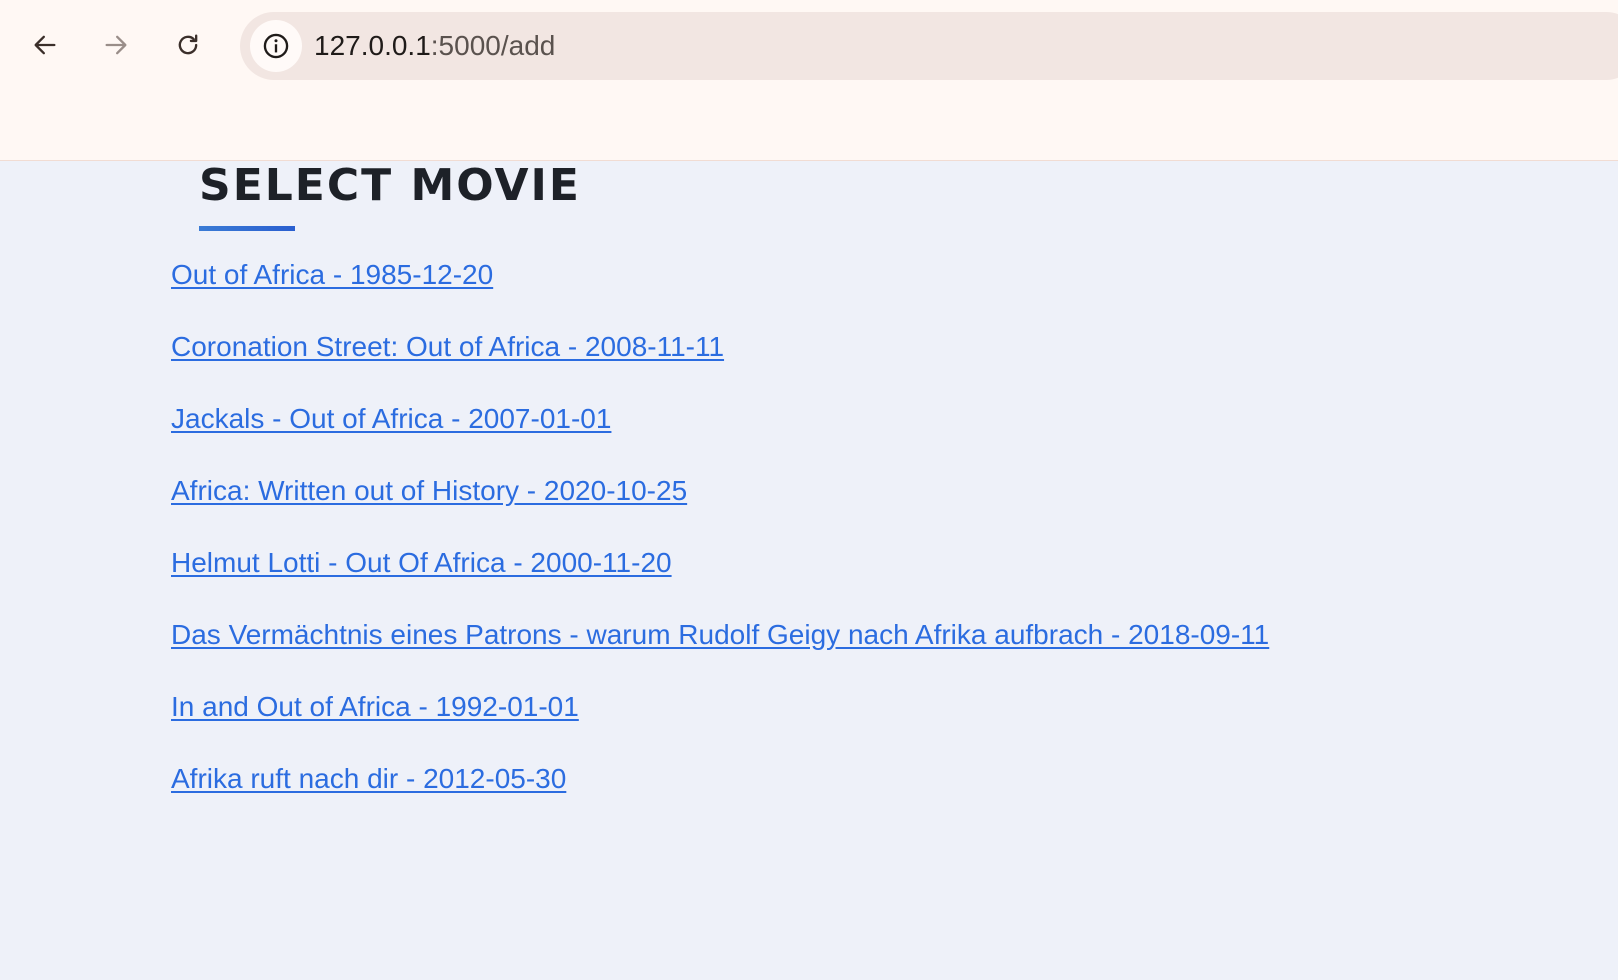  I want to click on movie-link: In and Out of Africa - 1992-01-01, so click(375, 706).